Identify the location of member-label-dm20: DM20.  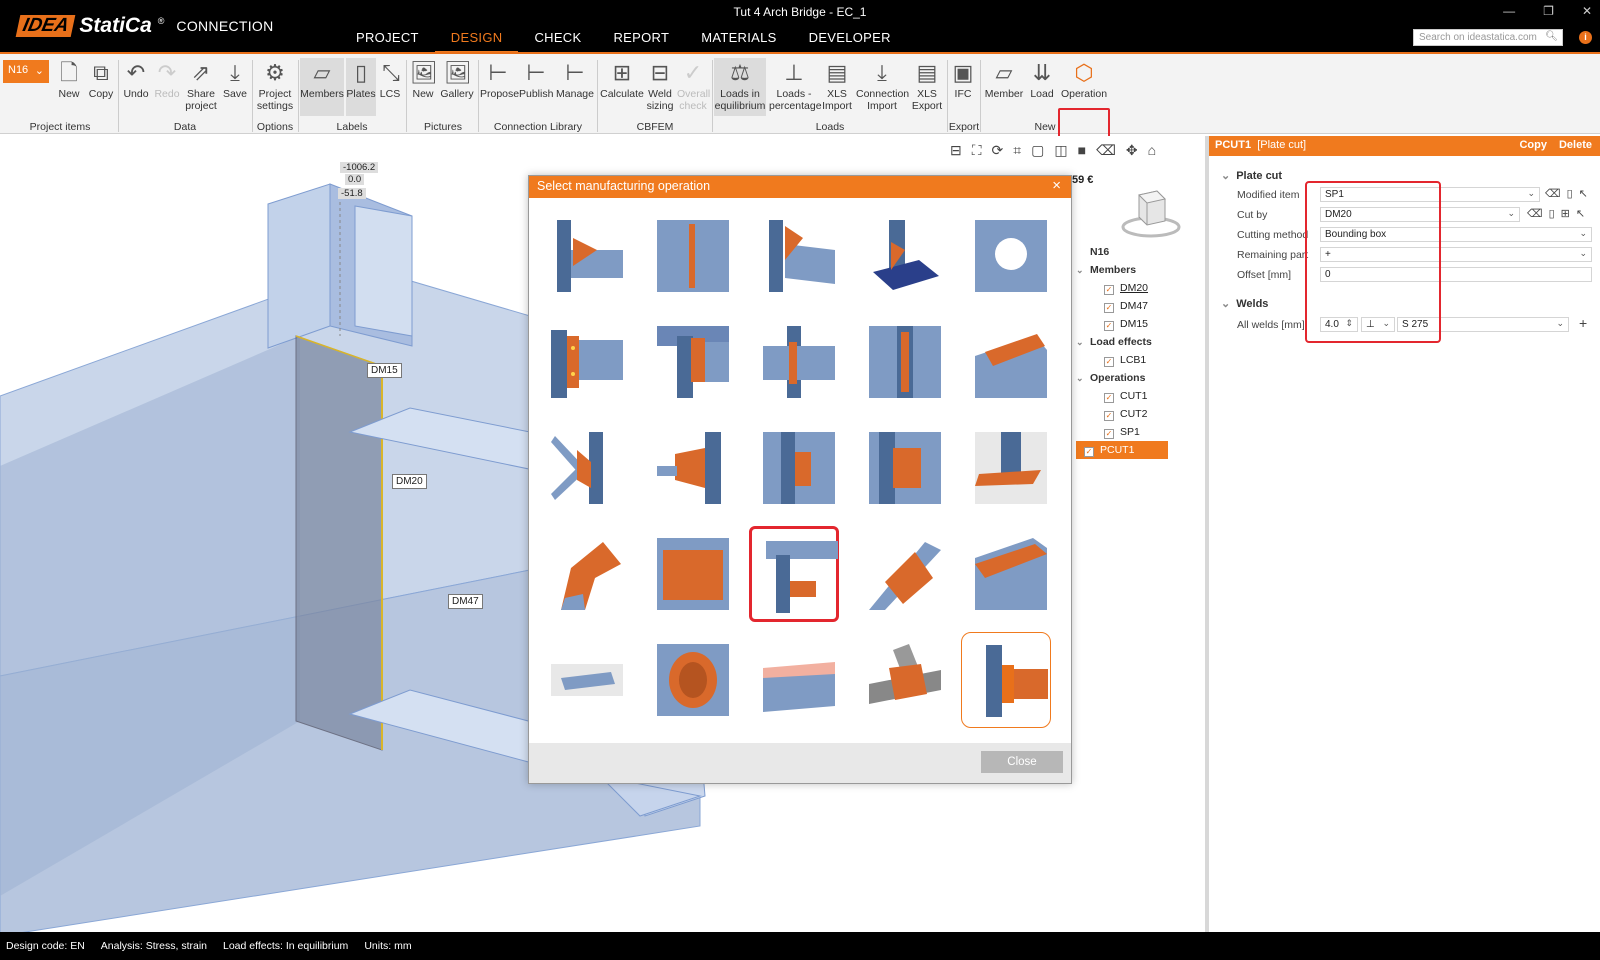
(409, 481).